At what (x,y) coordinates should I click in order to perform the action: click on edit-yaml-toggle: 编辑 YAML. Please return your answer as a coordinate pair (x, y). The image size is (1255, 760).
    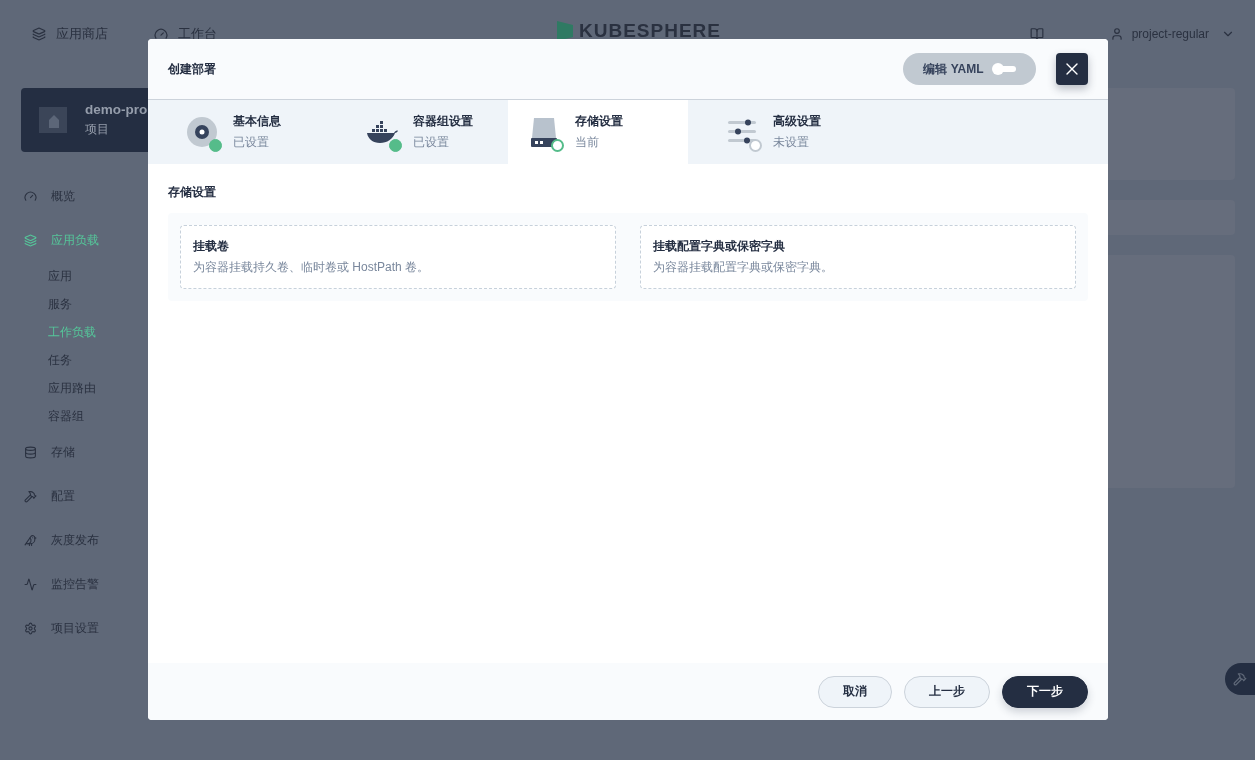
    Looking at the image, I should click on (969, 69).